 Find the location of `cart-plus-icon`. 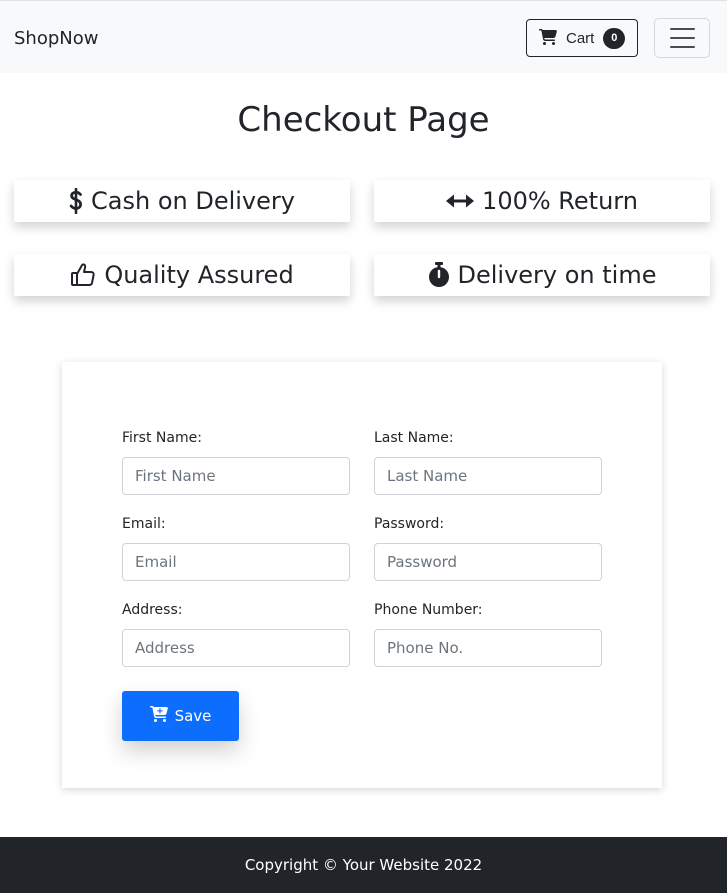

cart-plus-icon is located at coordinates (158, 716).